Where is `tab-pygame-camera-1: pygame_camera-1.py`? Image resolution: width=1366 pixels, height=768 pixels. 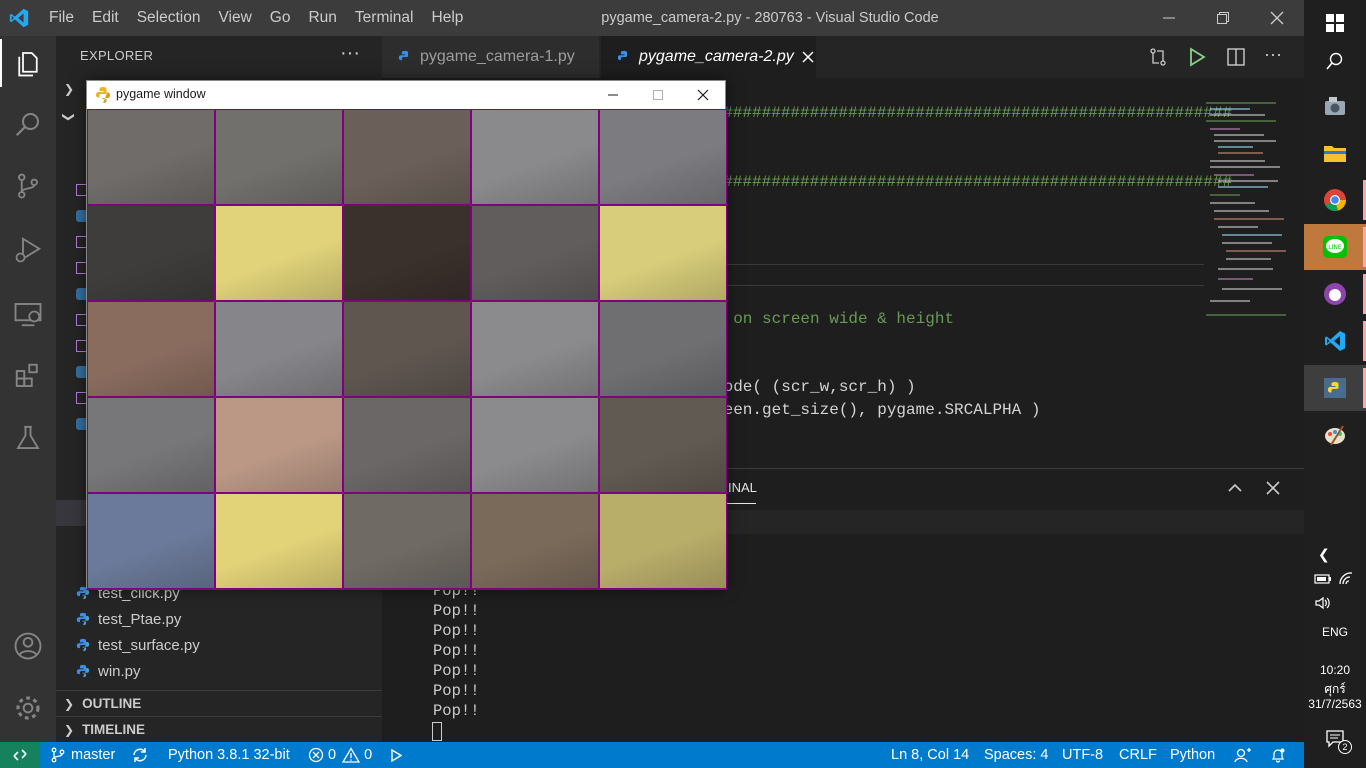
tab-pygame-camera-1: pygame_camera-1.py is located at coordinates (491, 57).